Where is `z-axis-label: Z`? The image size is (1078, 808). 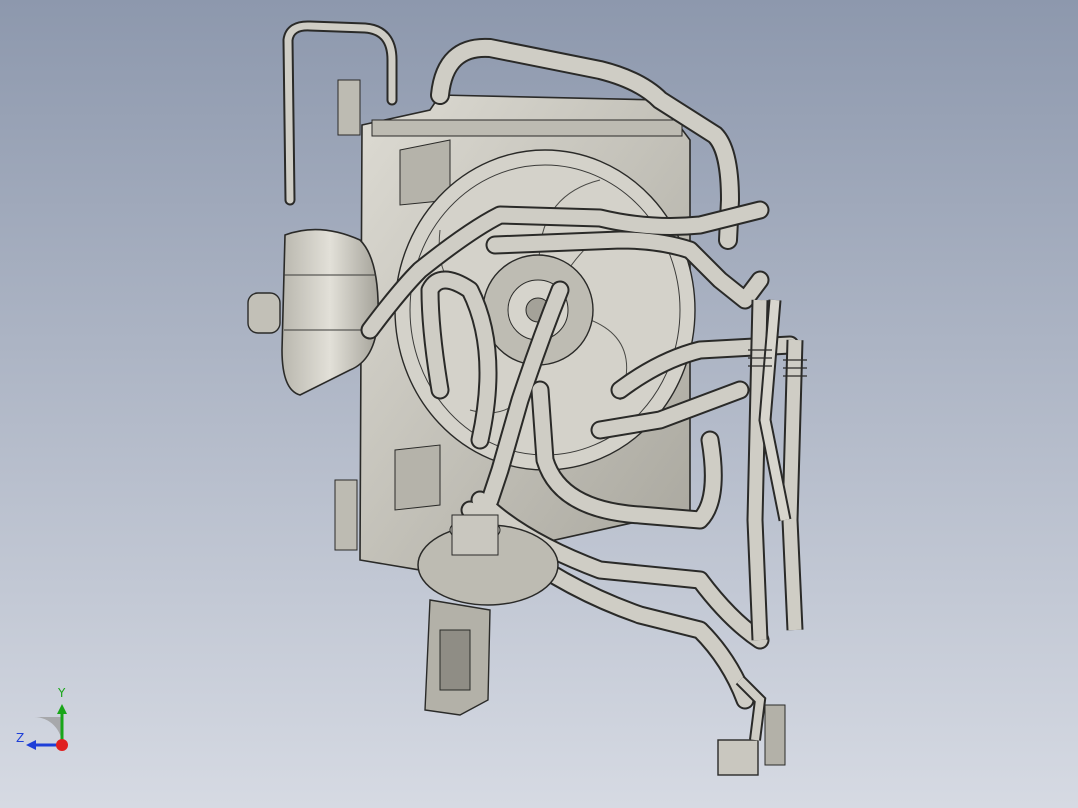
z-axis-label: Z is located at coordinates (20, 738).